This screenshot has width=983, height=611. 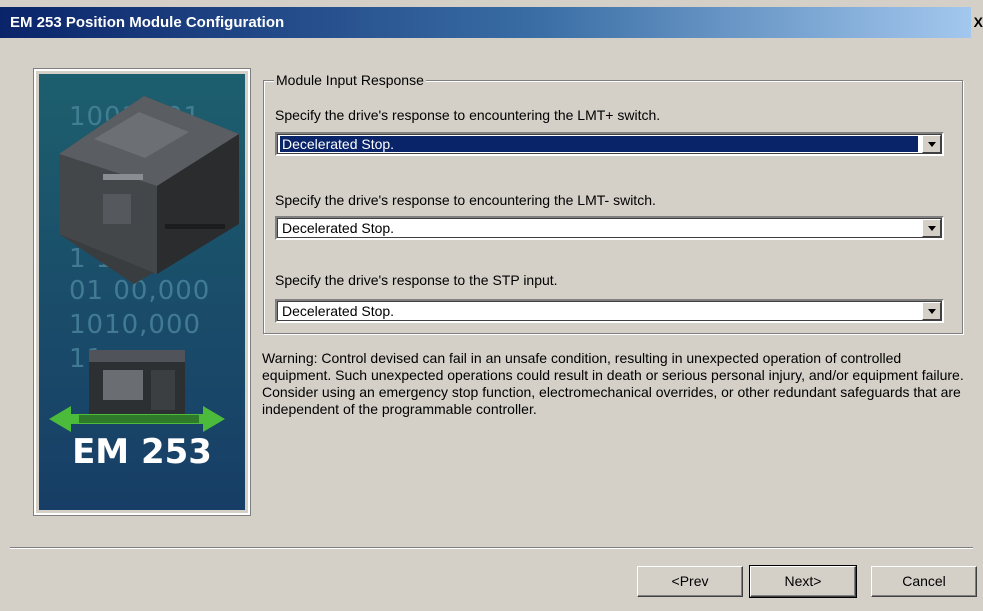 I want to click on cancel-button: Cancel, so click(x=924, y=581).